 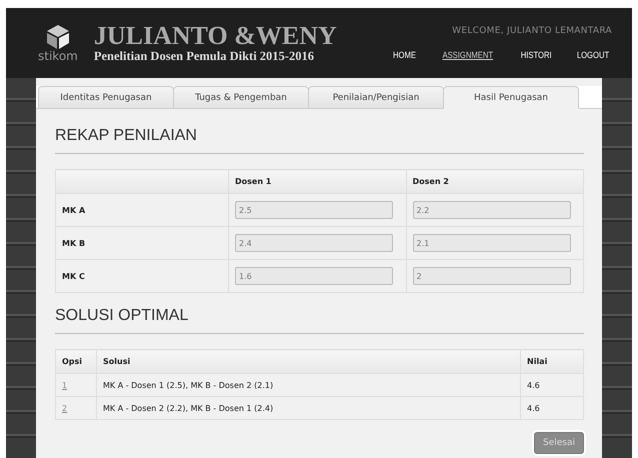 What do you see at coordinates (76, 362) in the screenshot?
I see `column-header: Opsi` at bounding box center [76, 362].